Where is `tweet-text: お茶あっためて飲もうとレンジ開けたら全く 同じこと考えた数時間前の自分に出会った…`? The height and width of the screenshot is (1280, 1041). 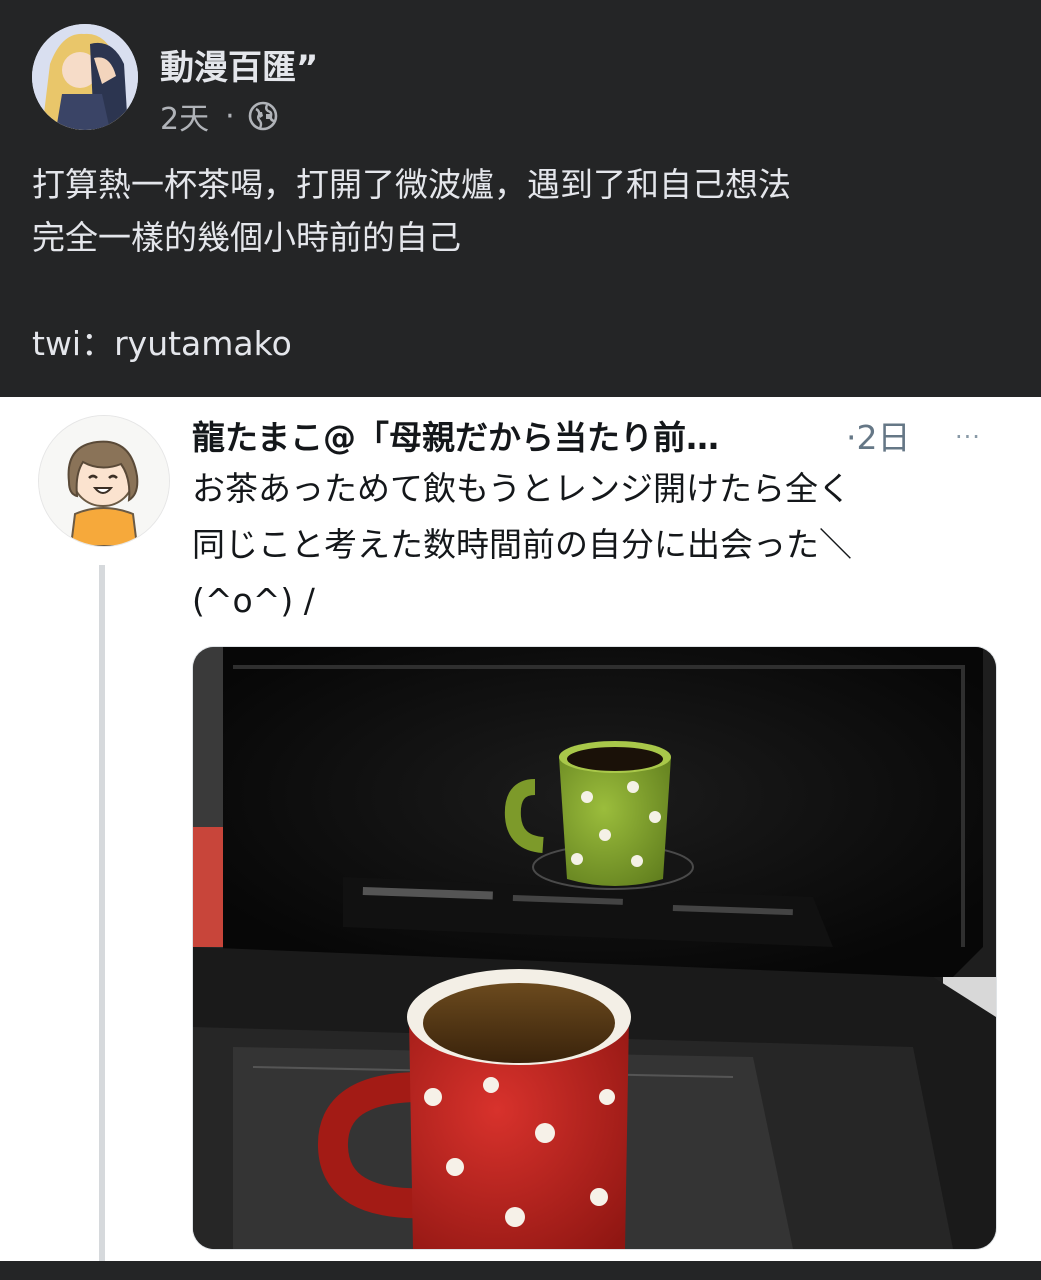
tweet-text: お茶あっためて飲もうとレンジ開けたら全く 同じこと考えた数時間前の自分に出会った… is located at coordinates (592, 545).